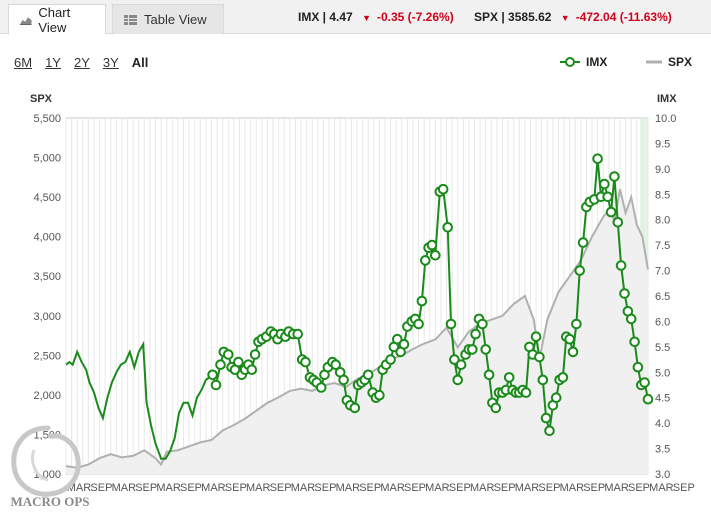 The height and width of the screenshot is (516, 711). What do you see at coordinates (662, 297) in the screenshot?
I see `right-tick-label: 6.5` at bounding box center [662, 297].